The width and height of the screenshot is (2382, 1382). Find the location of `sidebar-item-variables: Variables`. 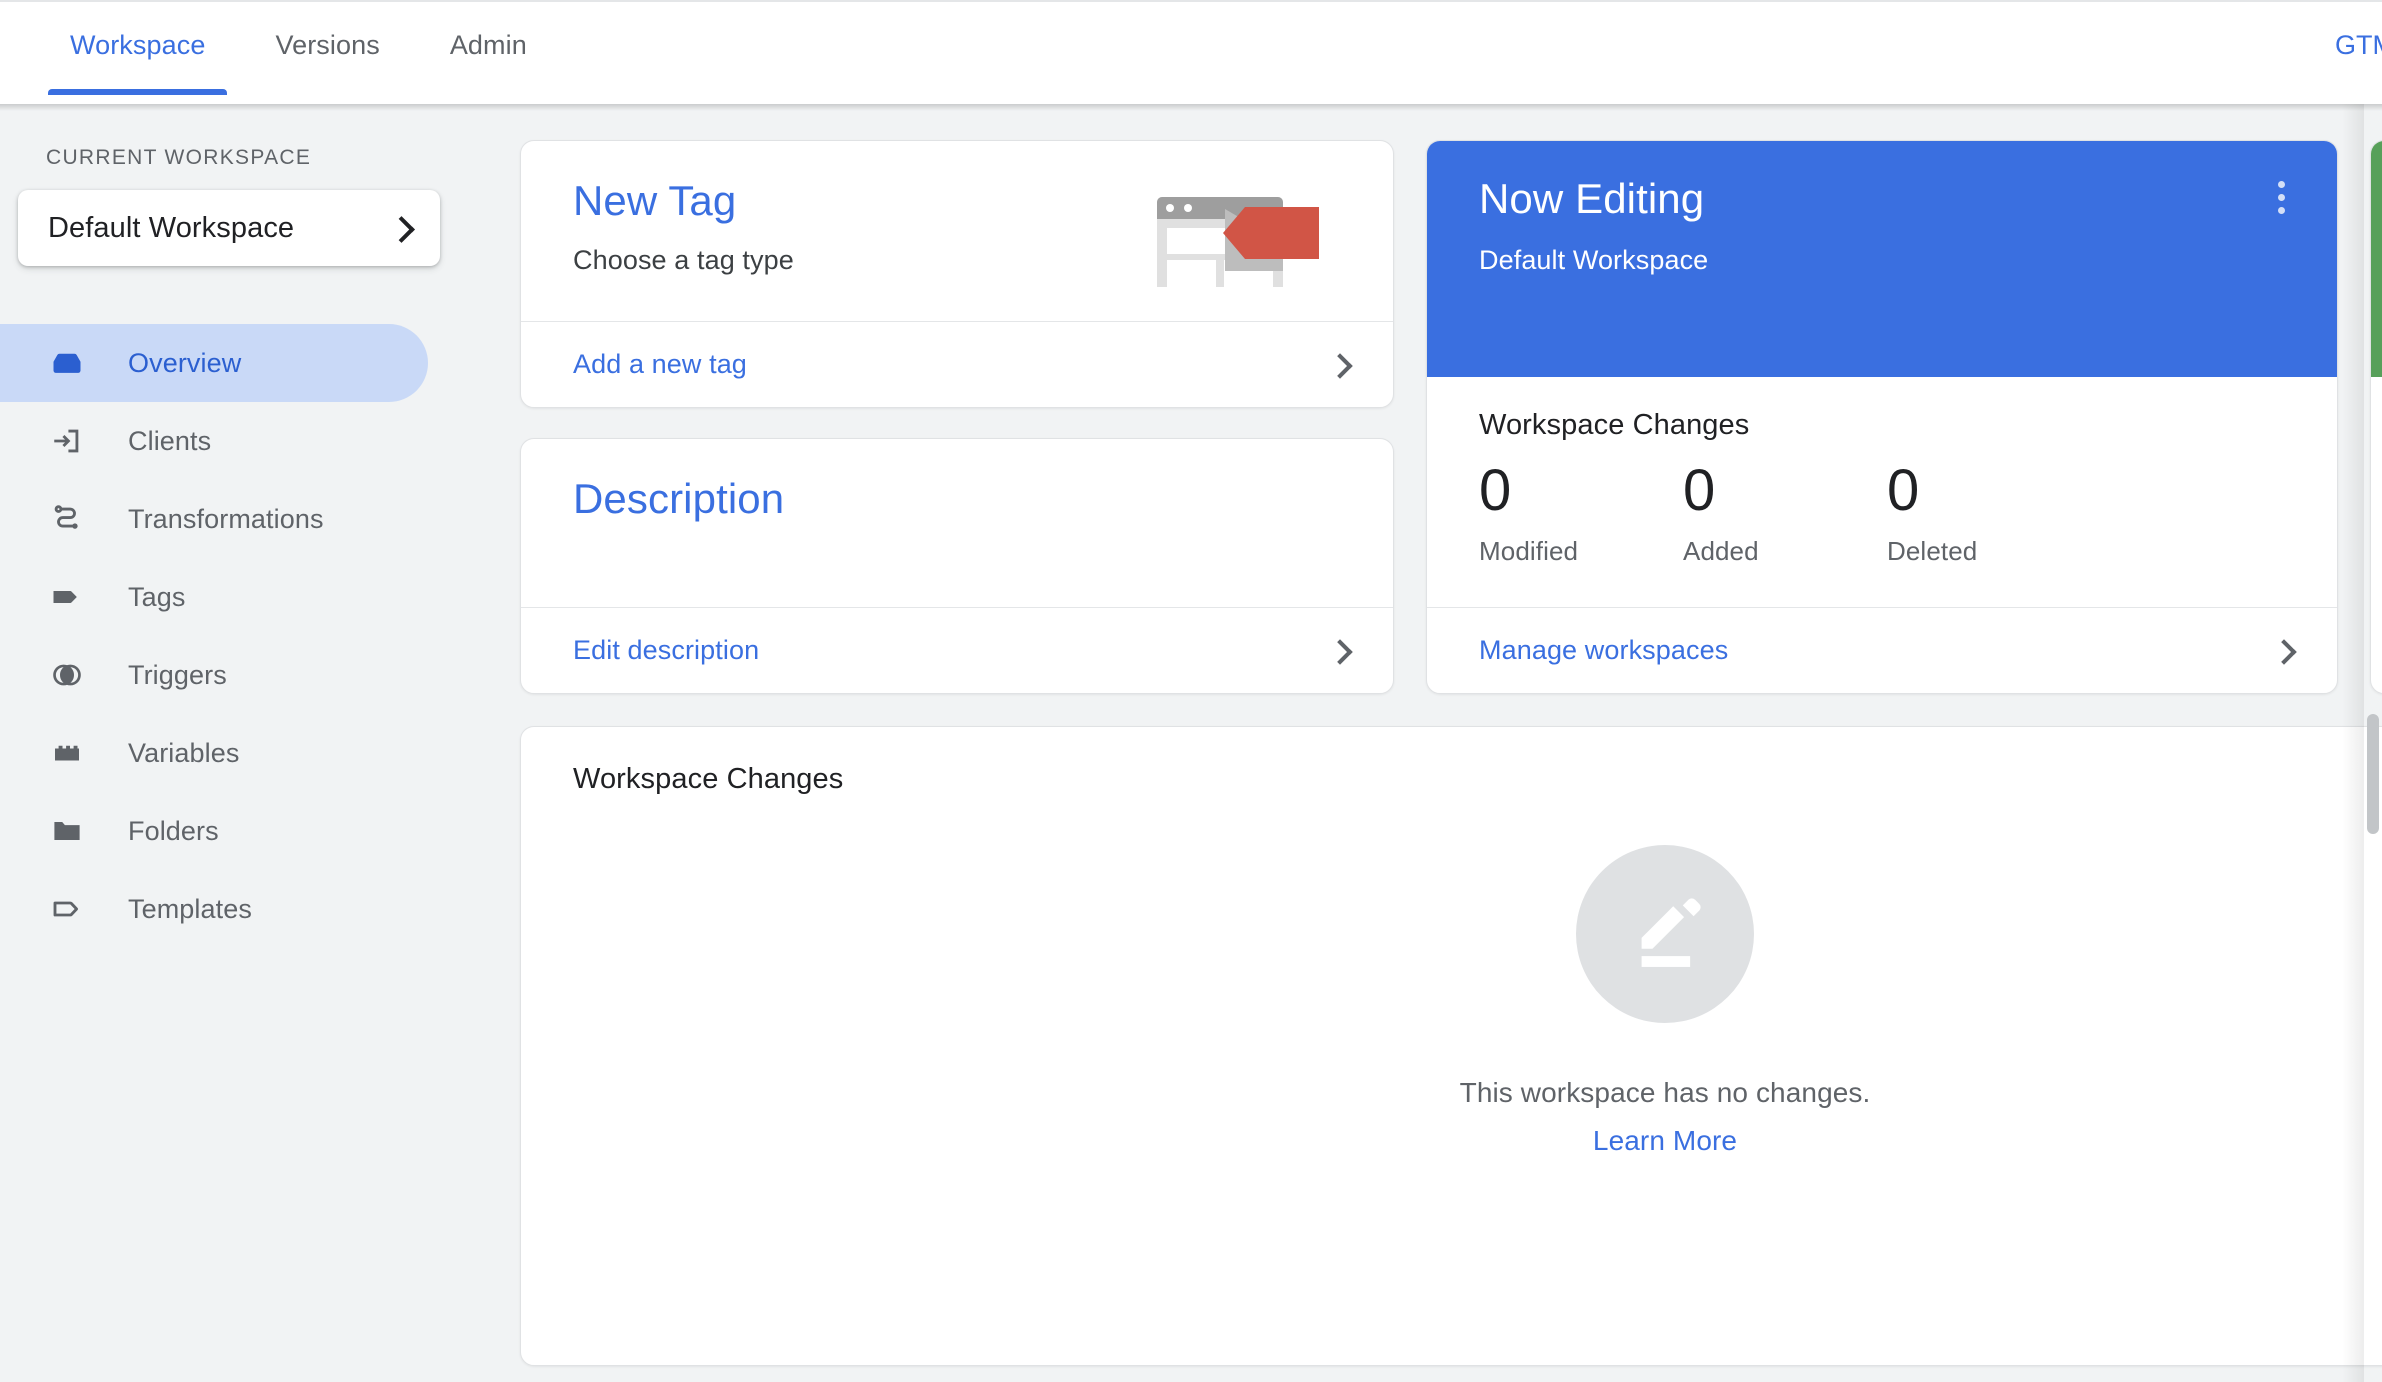

sidebar-item-variables: Variables is located at coordinates (214, 753).